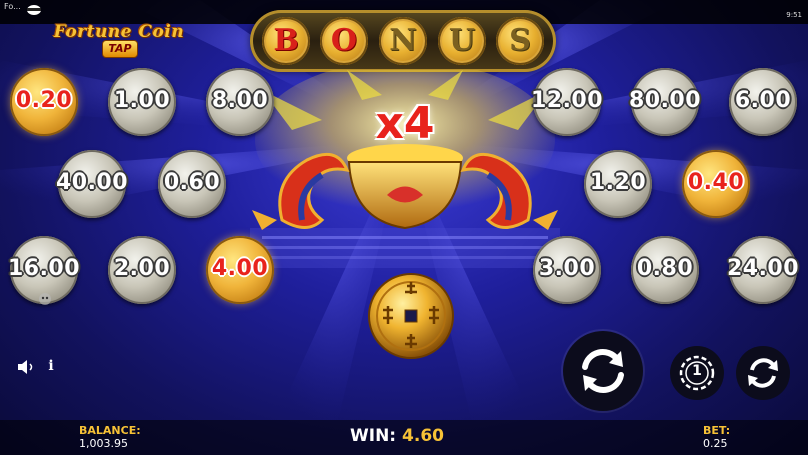 The height and width of the screenshot is (455, 808). I want to click on coin-value: 8.00, so click(240, 100).